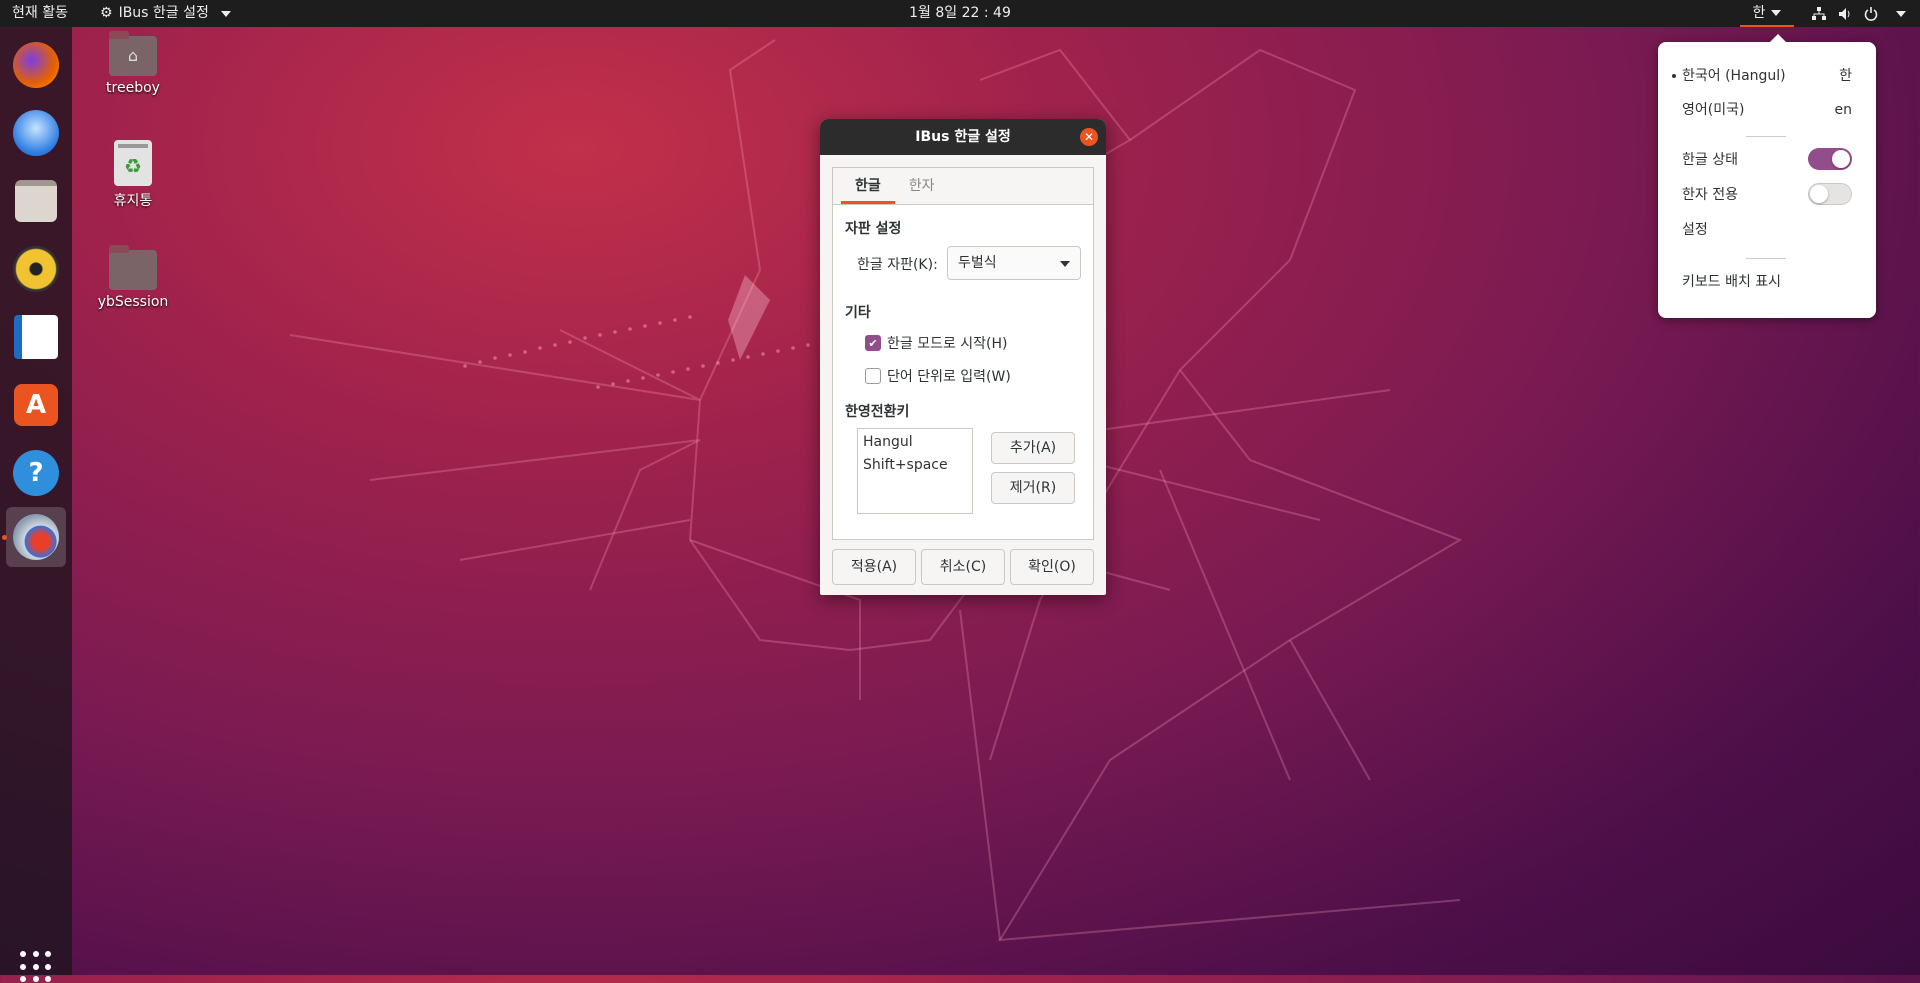 This screenshot has height=983, width=1920. I want to click on dock-thunderbird, so click(36, 133).